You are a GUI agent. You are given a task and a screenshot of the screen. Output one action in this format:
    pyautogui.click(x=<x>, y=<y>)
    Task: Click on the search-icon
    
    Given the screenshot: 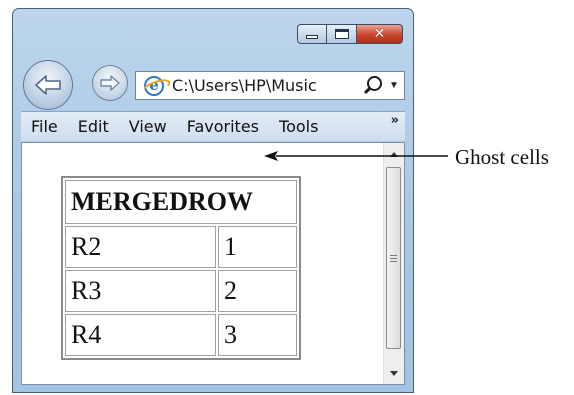 What is the action you would take?
    pyautogui.click(x=373, y=85)
    